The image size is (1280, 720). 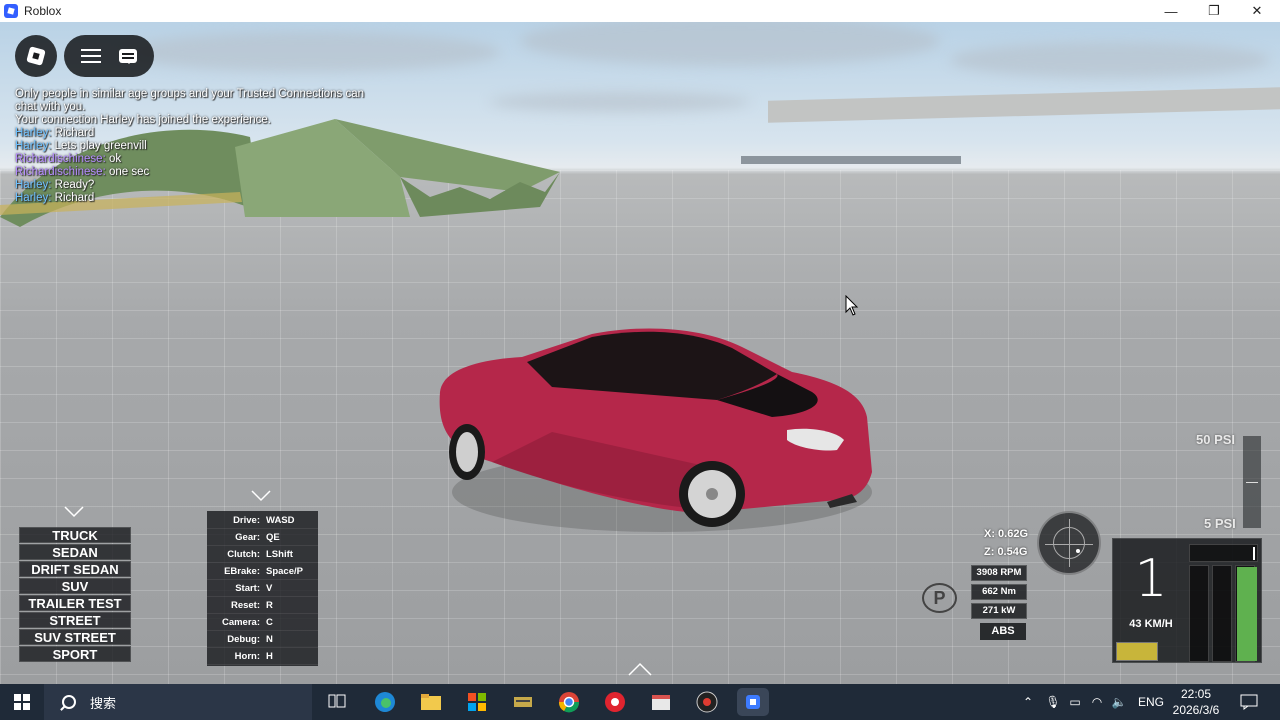 What do you see at coordinates (1247, 614) in the screenshot?
I see `throttle-bar` at bounding box center [1247, 614].